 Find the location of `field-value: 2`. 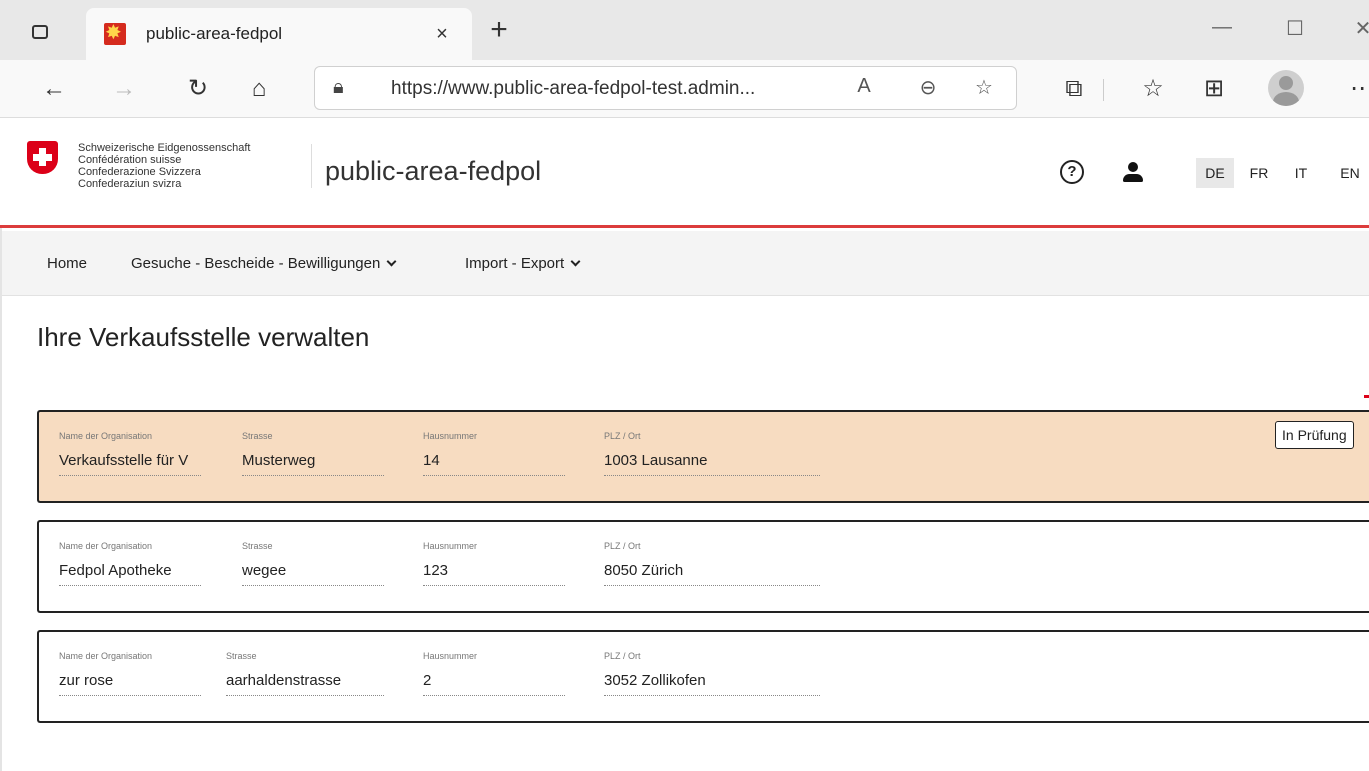

field-value: 2 is located at coordinates (494, 684).